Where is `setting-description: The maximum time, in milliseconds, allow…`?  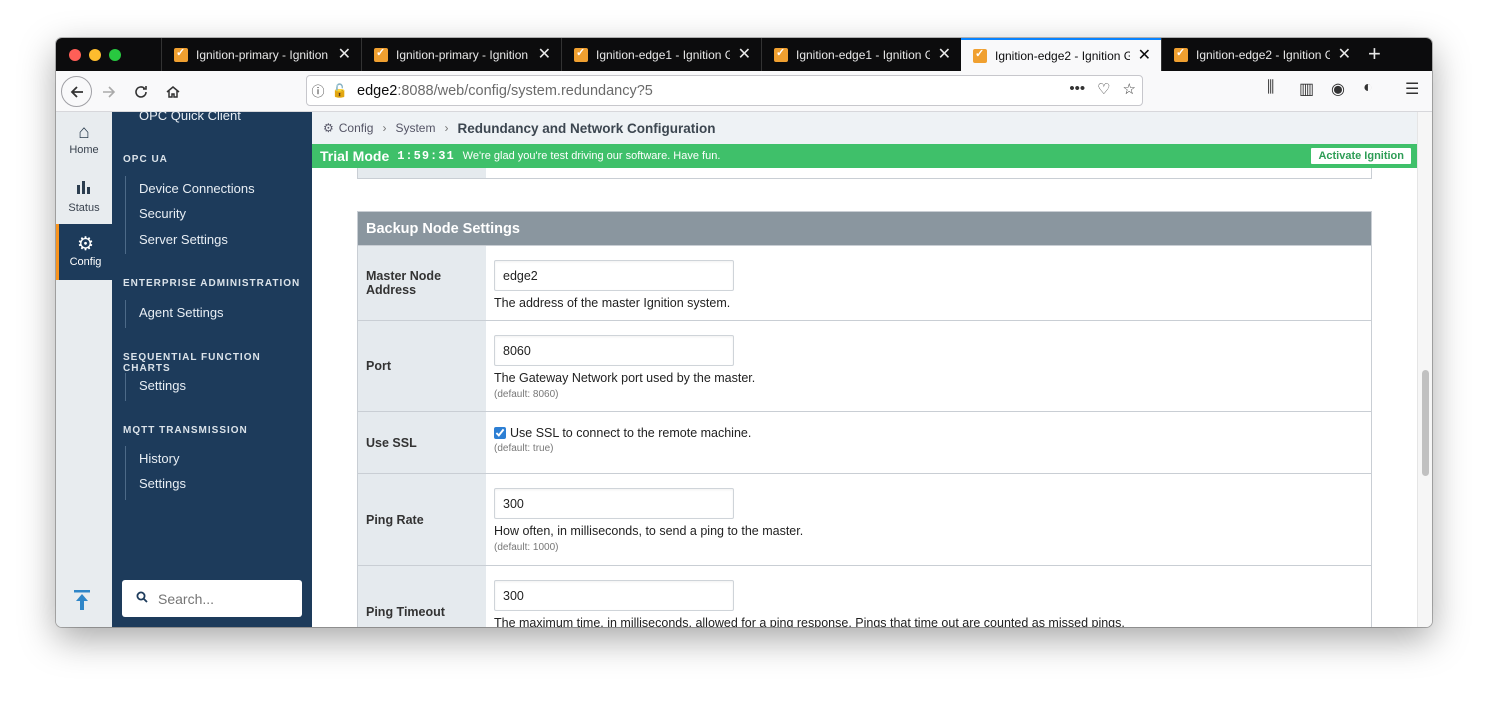 setting-description: The maximum time, in milliseconds, allow… is located at coordinates (809, 621).